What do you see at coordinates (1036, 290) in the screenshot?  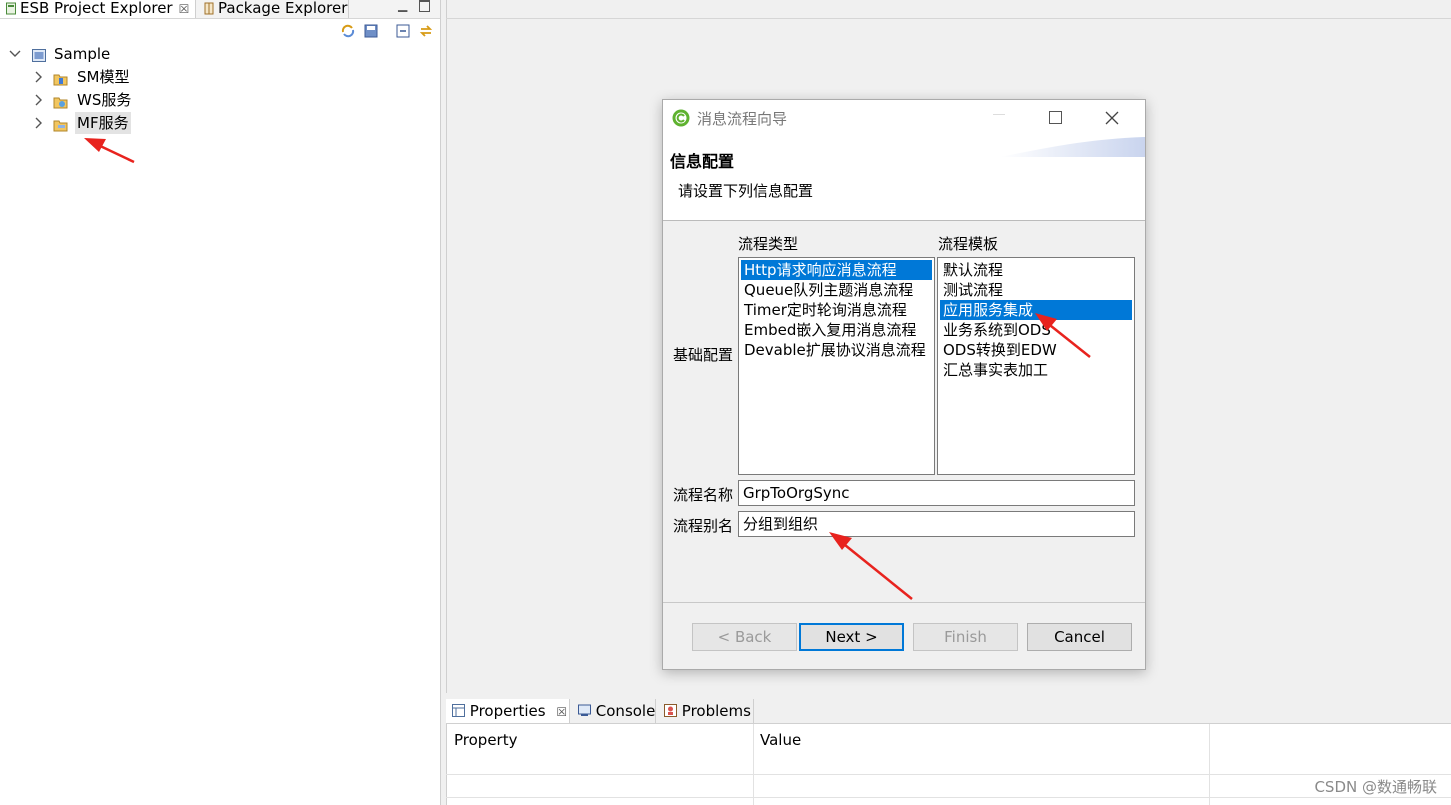 I see `list-item: 测试流程` at bounding box center [1036, 290].